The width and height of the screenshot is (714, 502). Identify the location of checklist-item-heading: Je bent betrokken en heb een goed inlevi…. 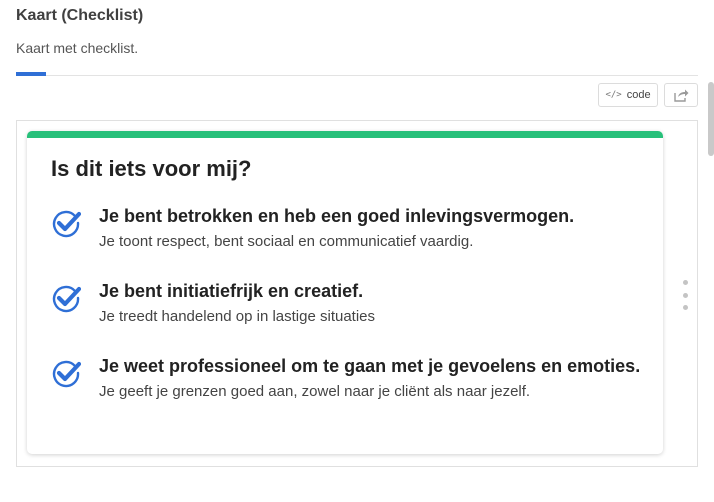
(337, 216).